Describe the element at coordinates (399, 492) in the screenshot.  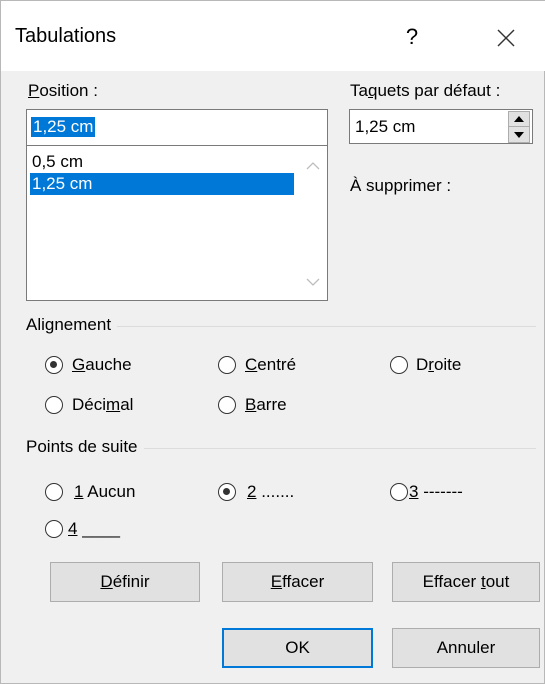
I see `leader-dashes-radio` at that location.